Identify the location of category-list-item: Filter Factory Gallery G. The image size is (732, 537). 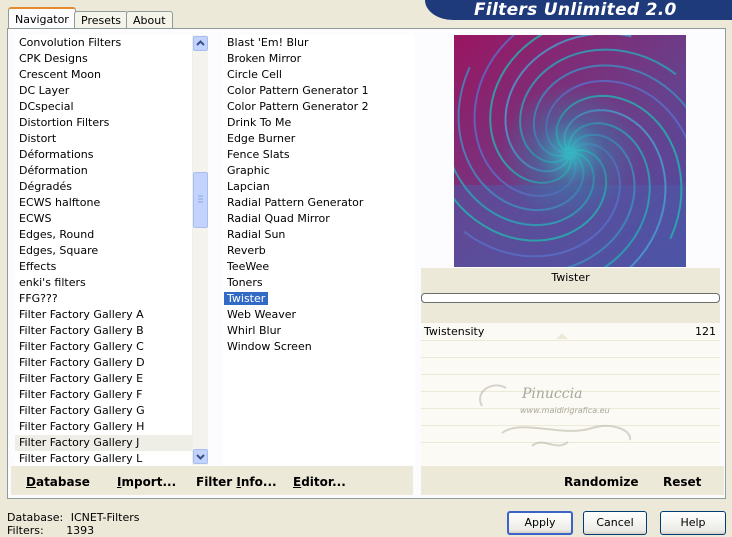
(103, 411).